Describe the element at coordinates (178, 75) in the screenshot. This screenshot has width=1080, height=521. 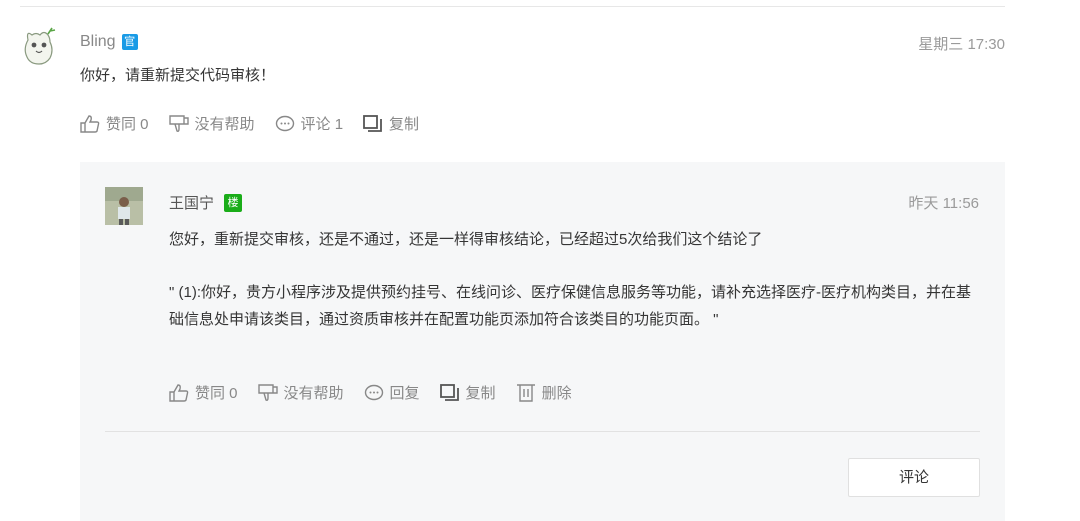
I see `comment-content: 你好，请重新提交代码审核！` at that location.